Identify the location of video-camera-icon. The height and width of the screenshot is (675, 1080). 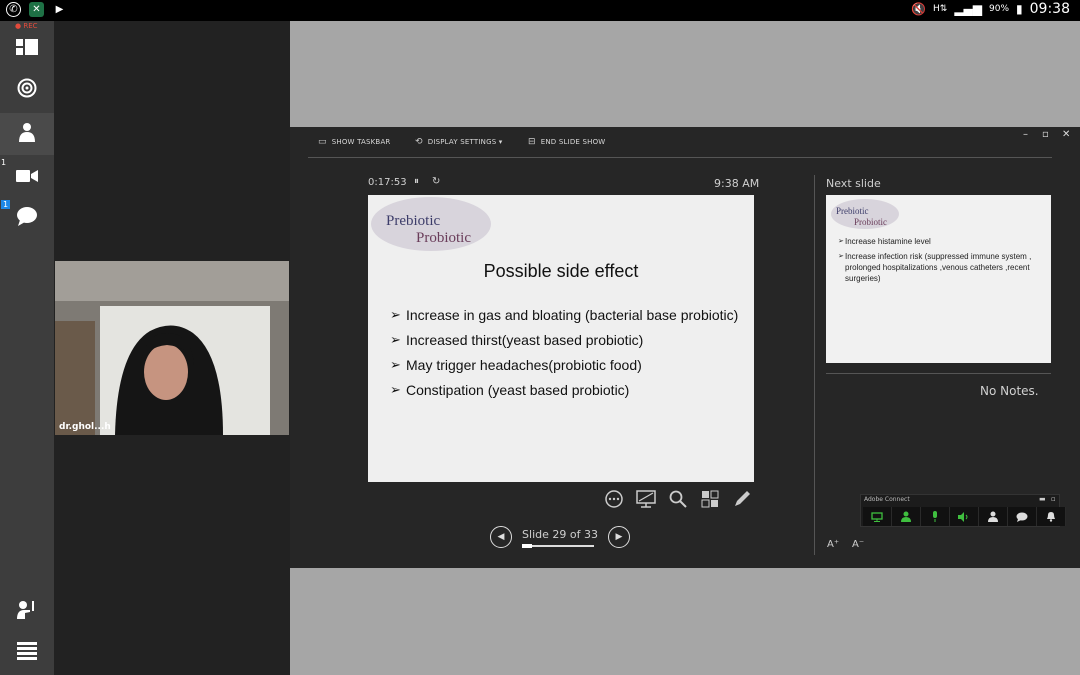
(27, 176).